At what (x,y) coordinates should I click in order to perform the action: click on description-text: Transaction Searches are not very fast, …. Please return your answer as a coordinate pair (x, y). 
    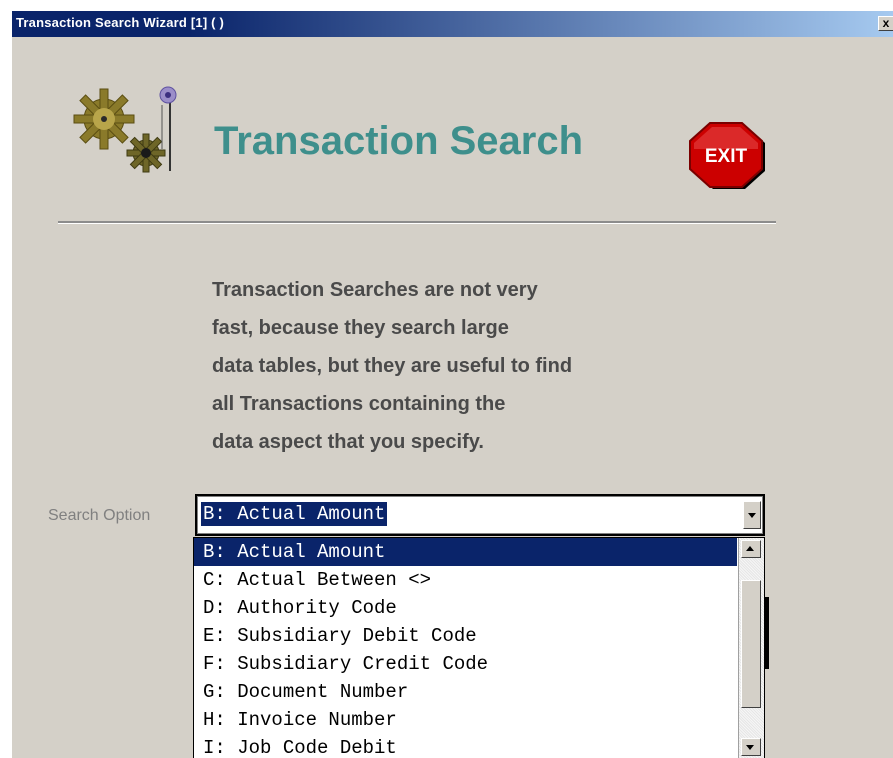
    Looking at the image, I should click on (452, 366).